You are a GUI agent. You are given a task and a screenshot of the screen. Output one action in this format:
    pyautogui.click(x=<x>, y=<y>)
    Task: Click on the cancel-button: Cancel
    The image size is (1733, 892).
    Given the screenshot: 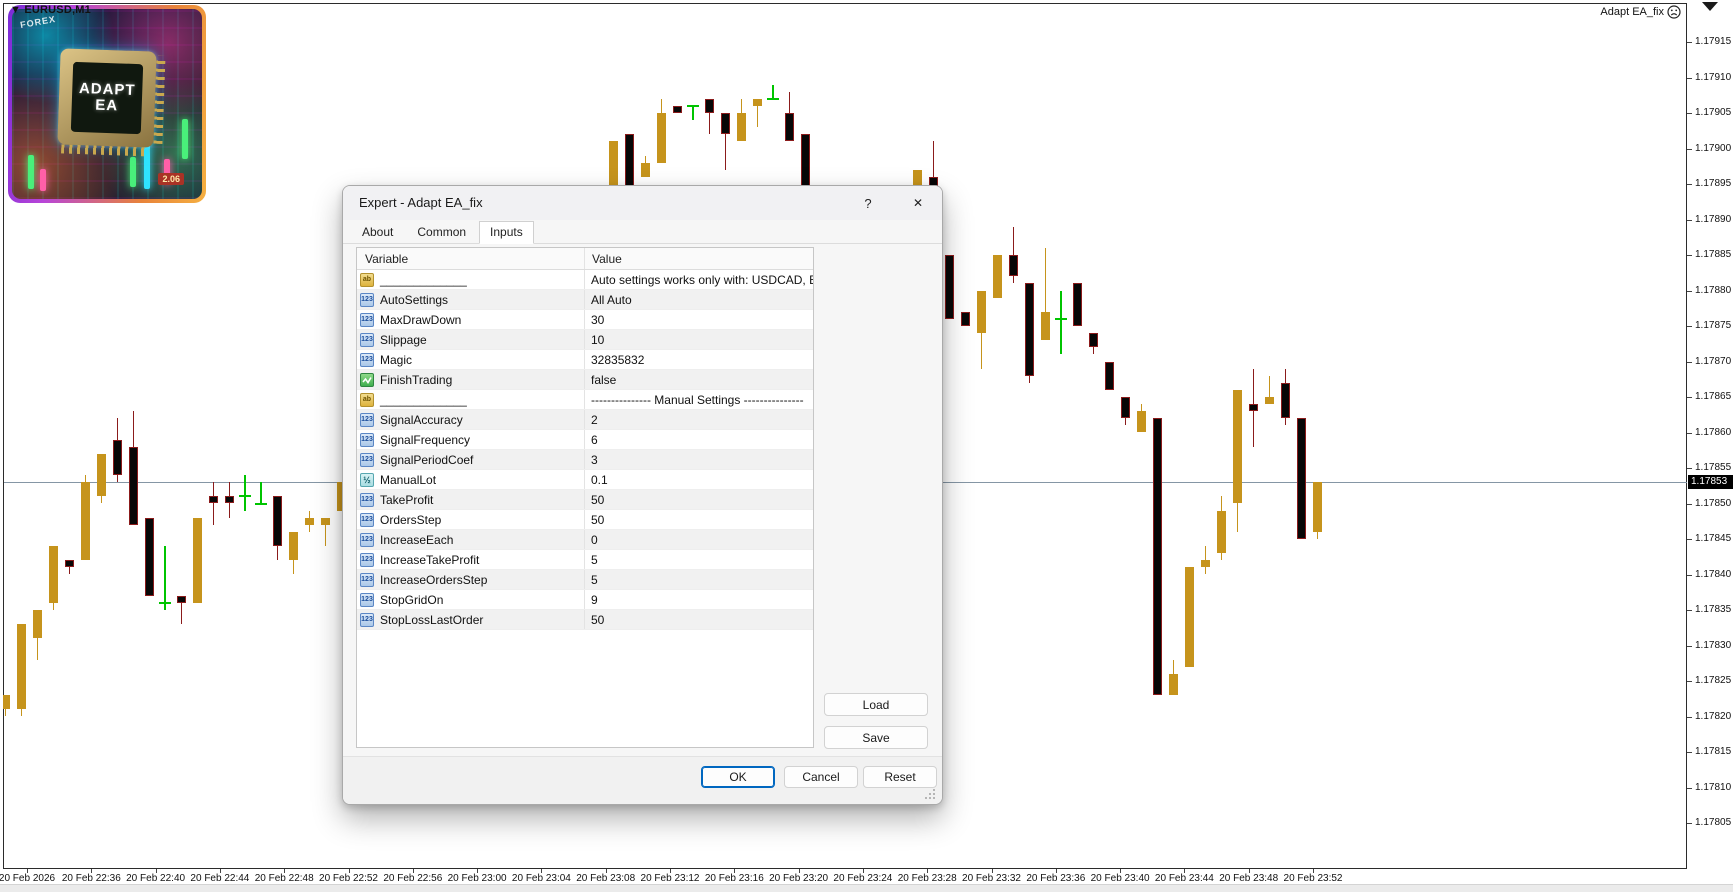 What is the action you would take?
    pyautogui.click(x=821, y=777)
    